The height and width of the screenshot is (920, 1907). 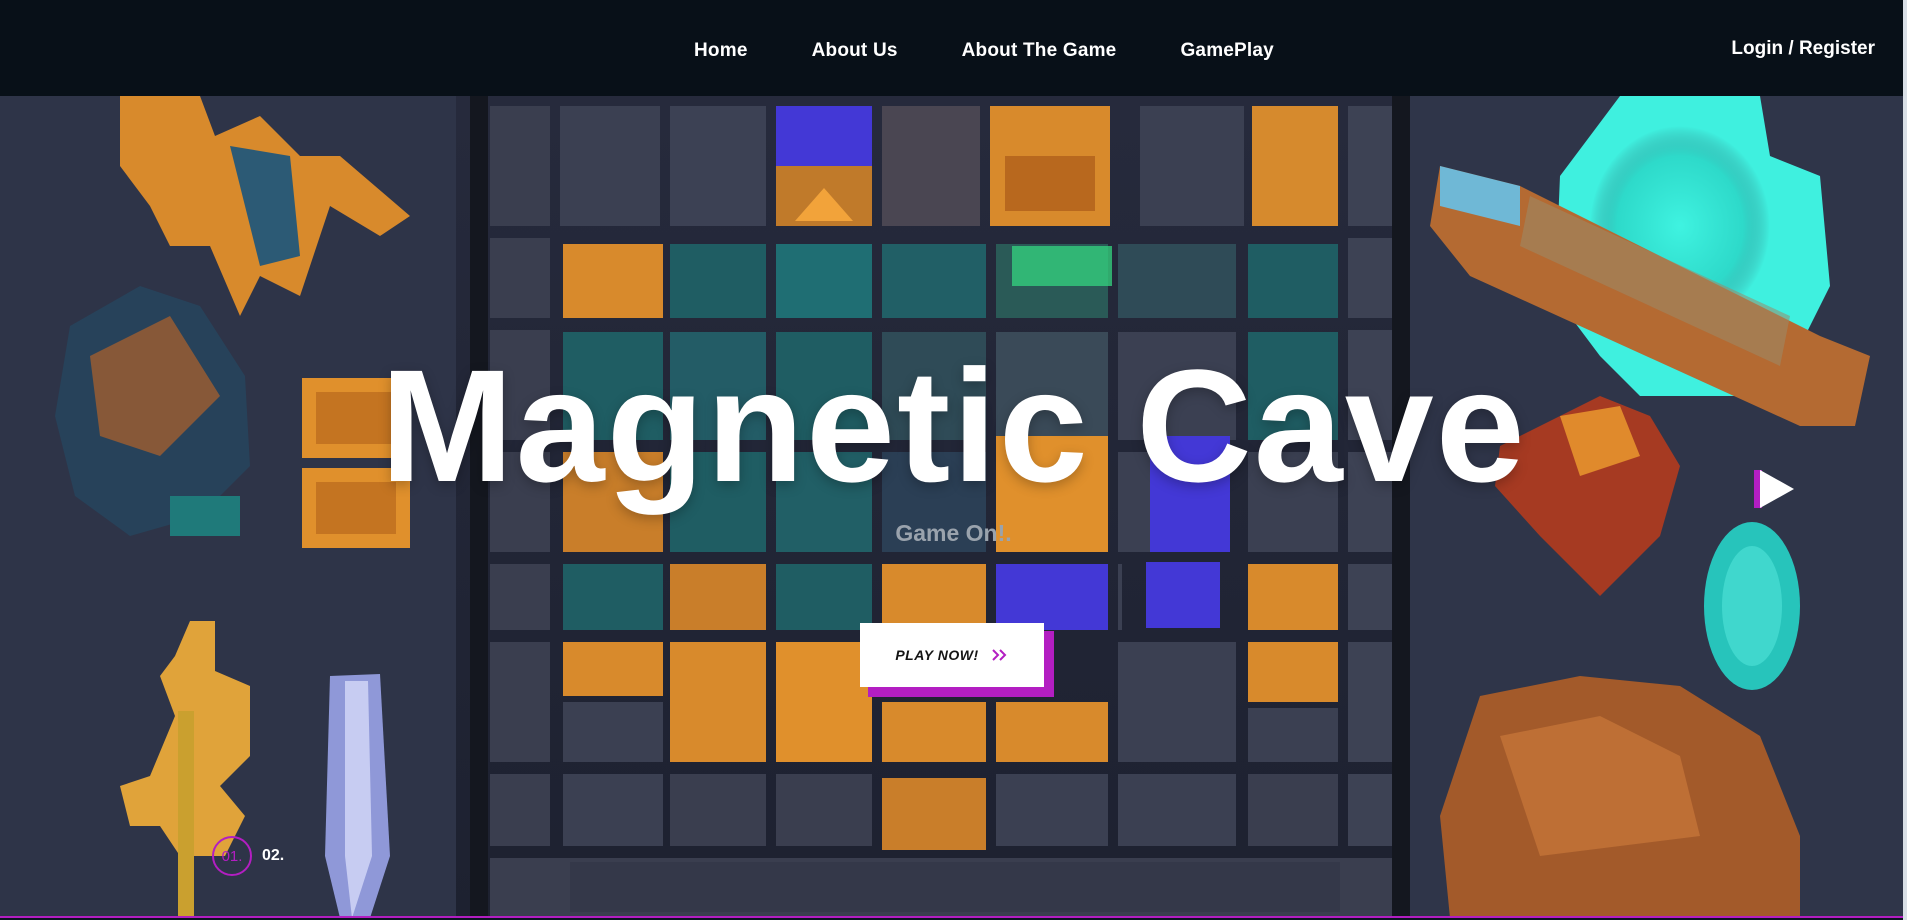 What do you see at coordinates (953, 917) in the screenshot?
I see `hero-bottom-accent-line` at bounding box center [953, 917].